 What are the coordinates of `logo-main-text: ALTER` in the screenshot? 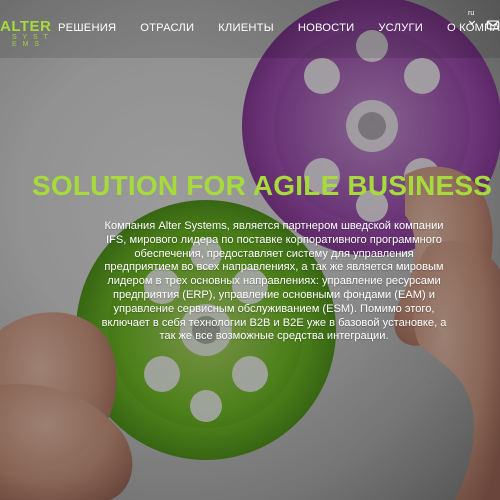 It's located at (26, 26).